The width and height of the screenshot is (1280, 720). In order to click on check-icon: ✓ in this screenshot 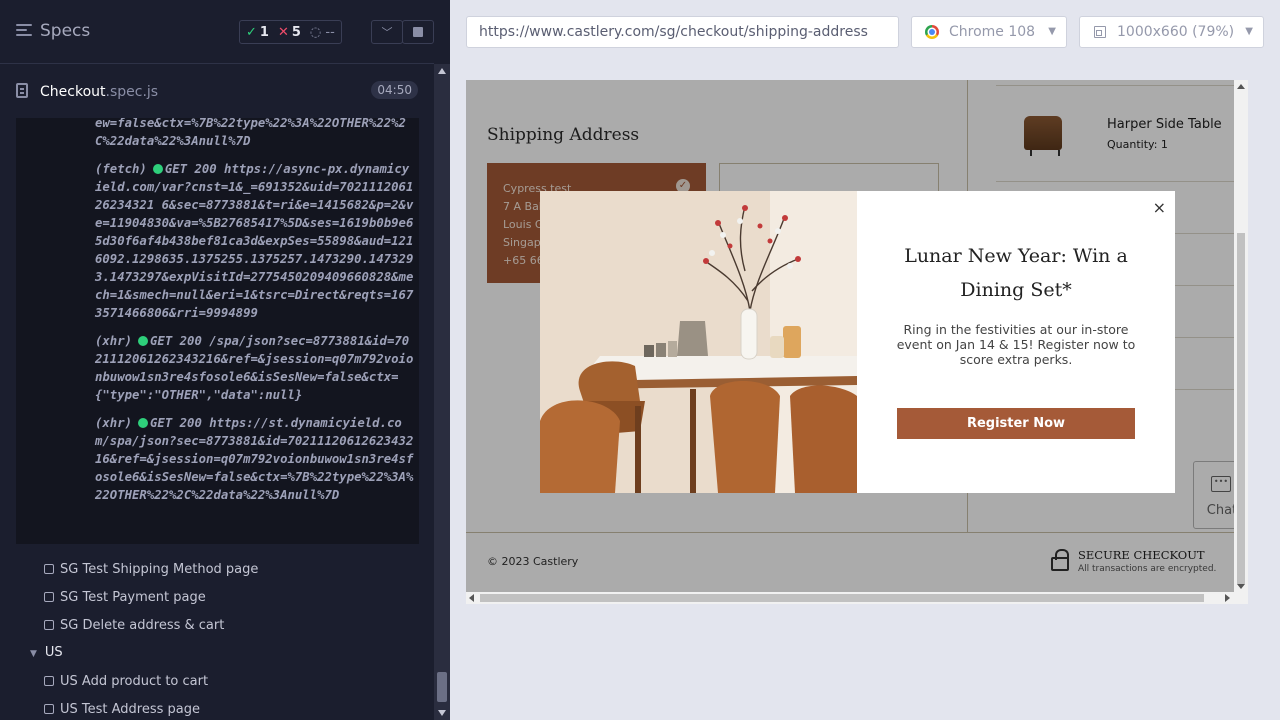, I will do `click(251, 32)`.